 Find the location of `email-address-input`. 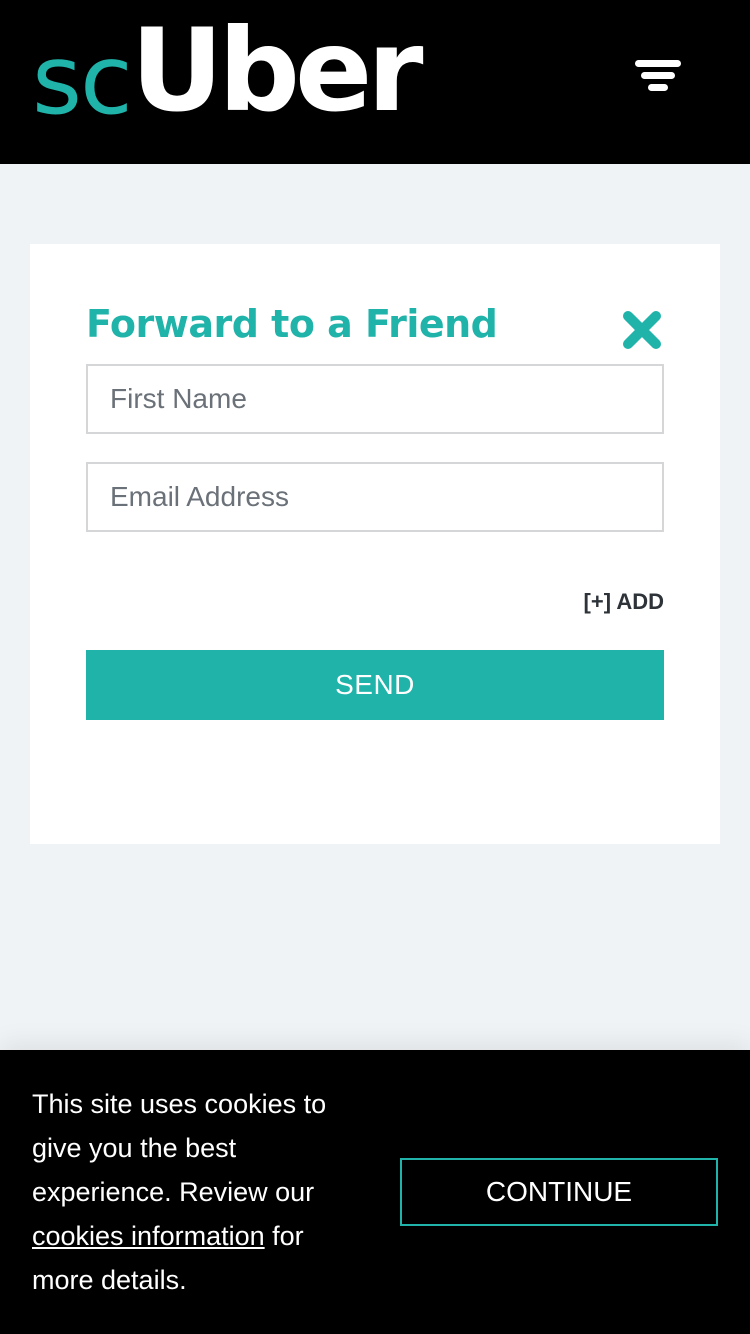

email-address-input is located at coordinates (375, 497).